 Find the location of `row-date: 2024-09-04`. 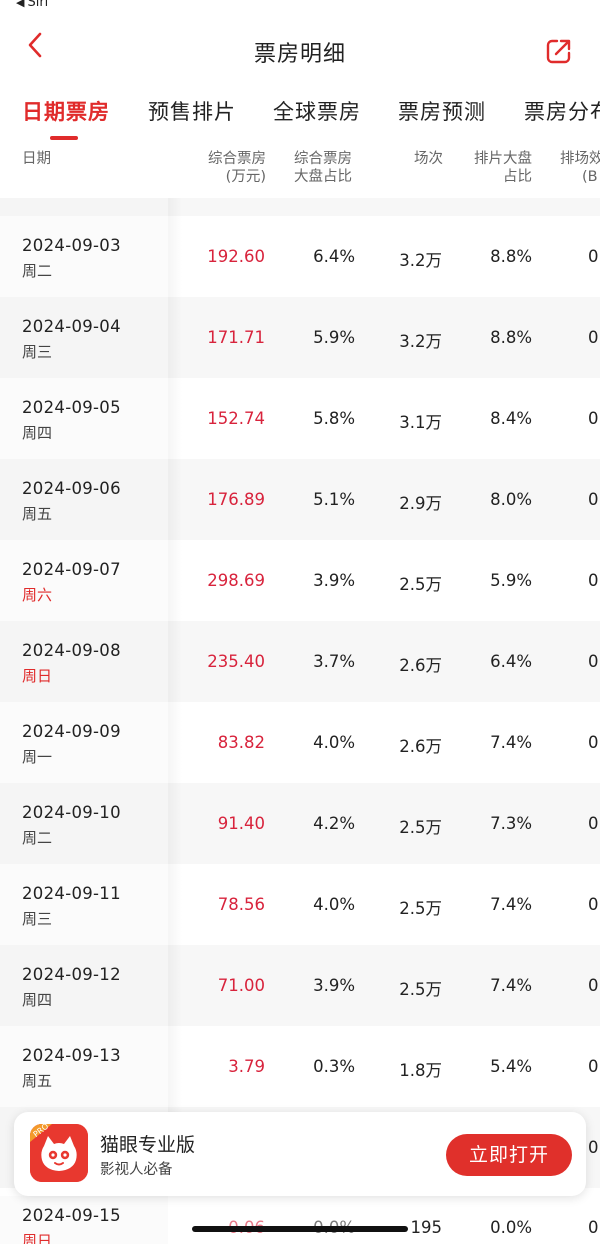

row-date: 2024-09-04 is located at coordinates (71, 326).